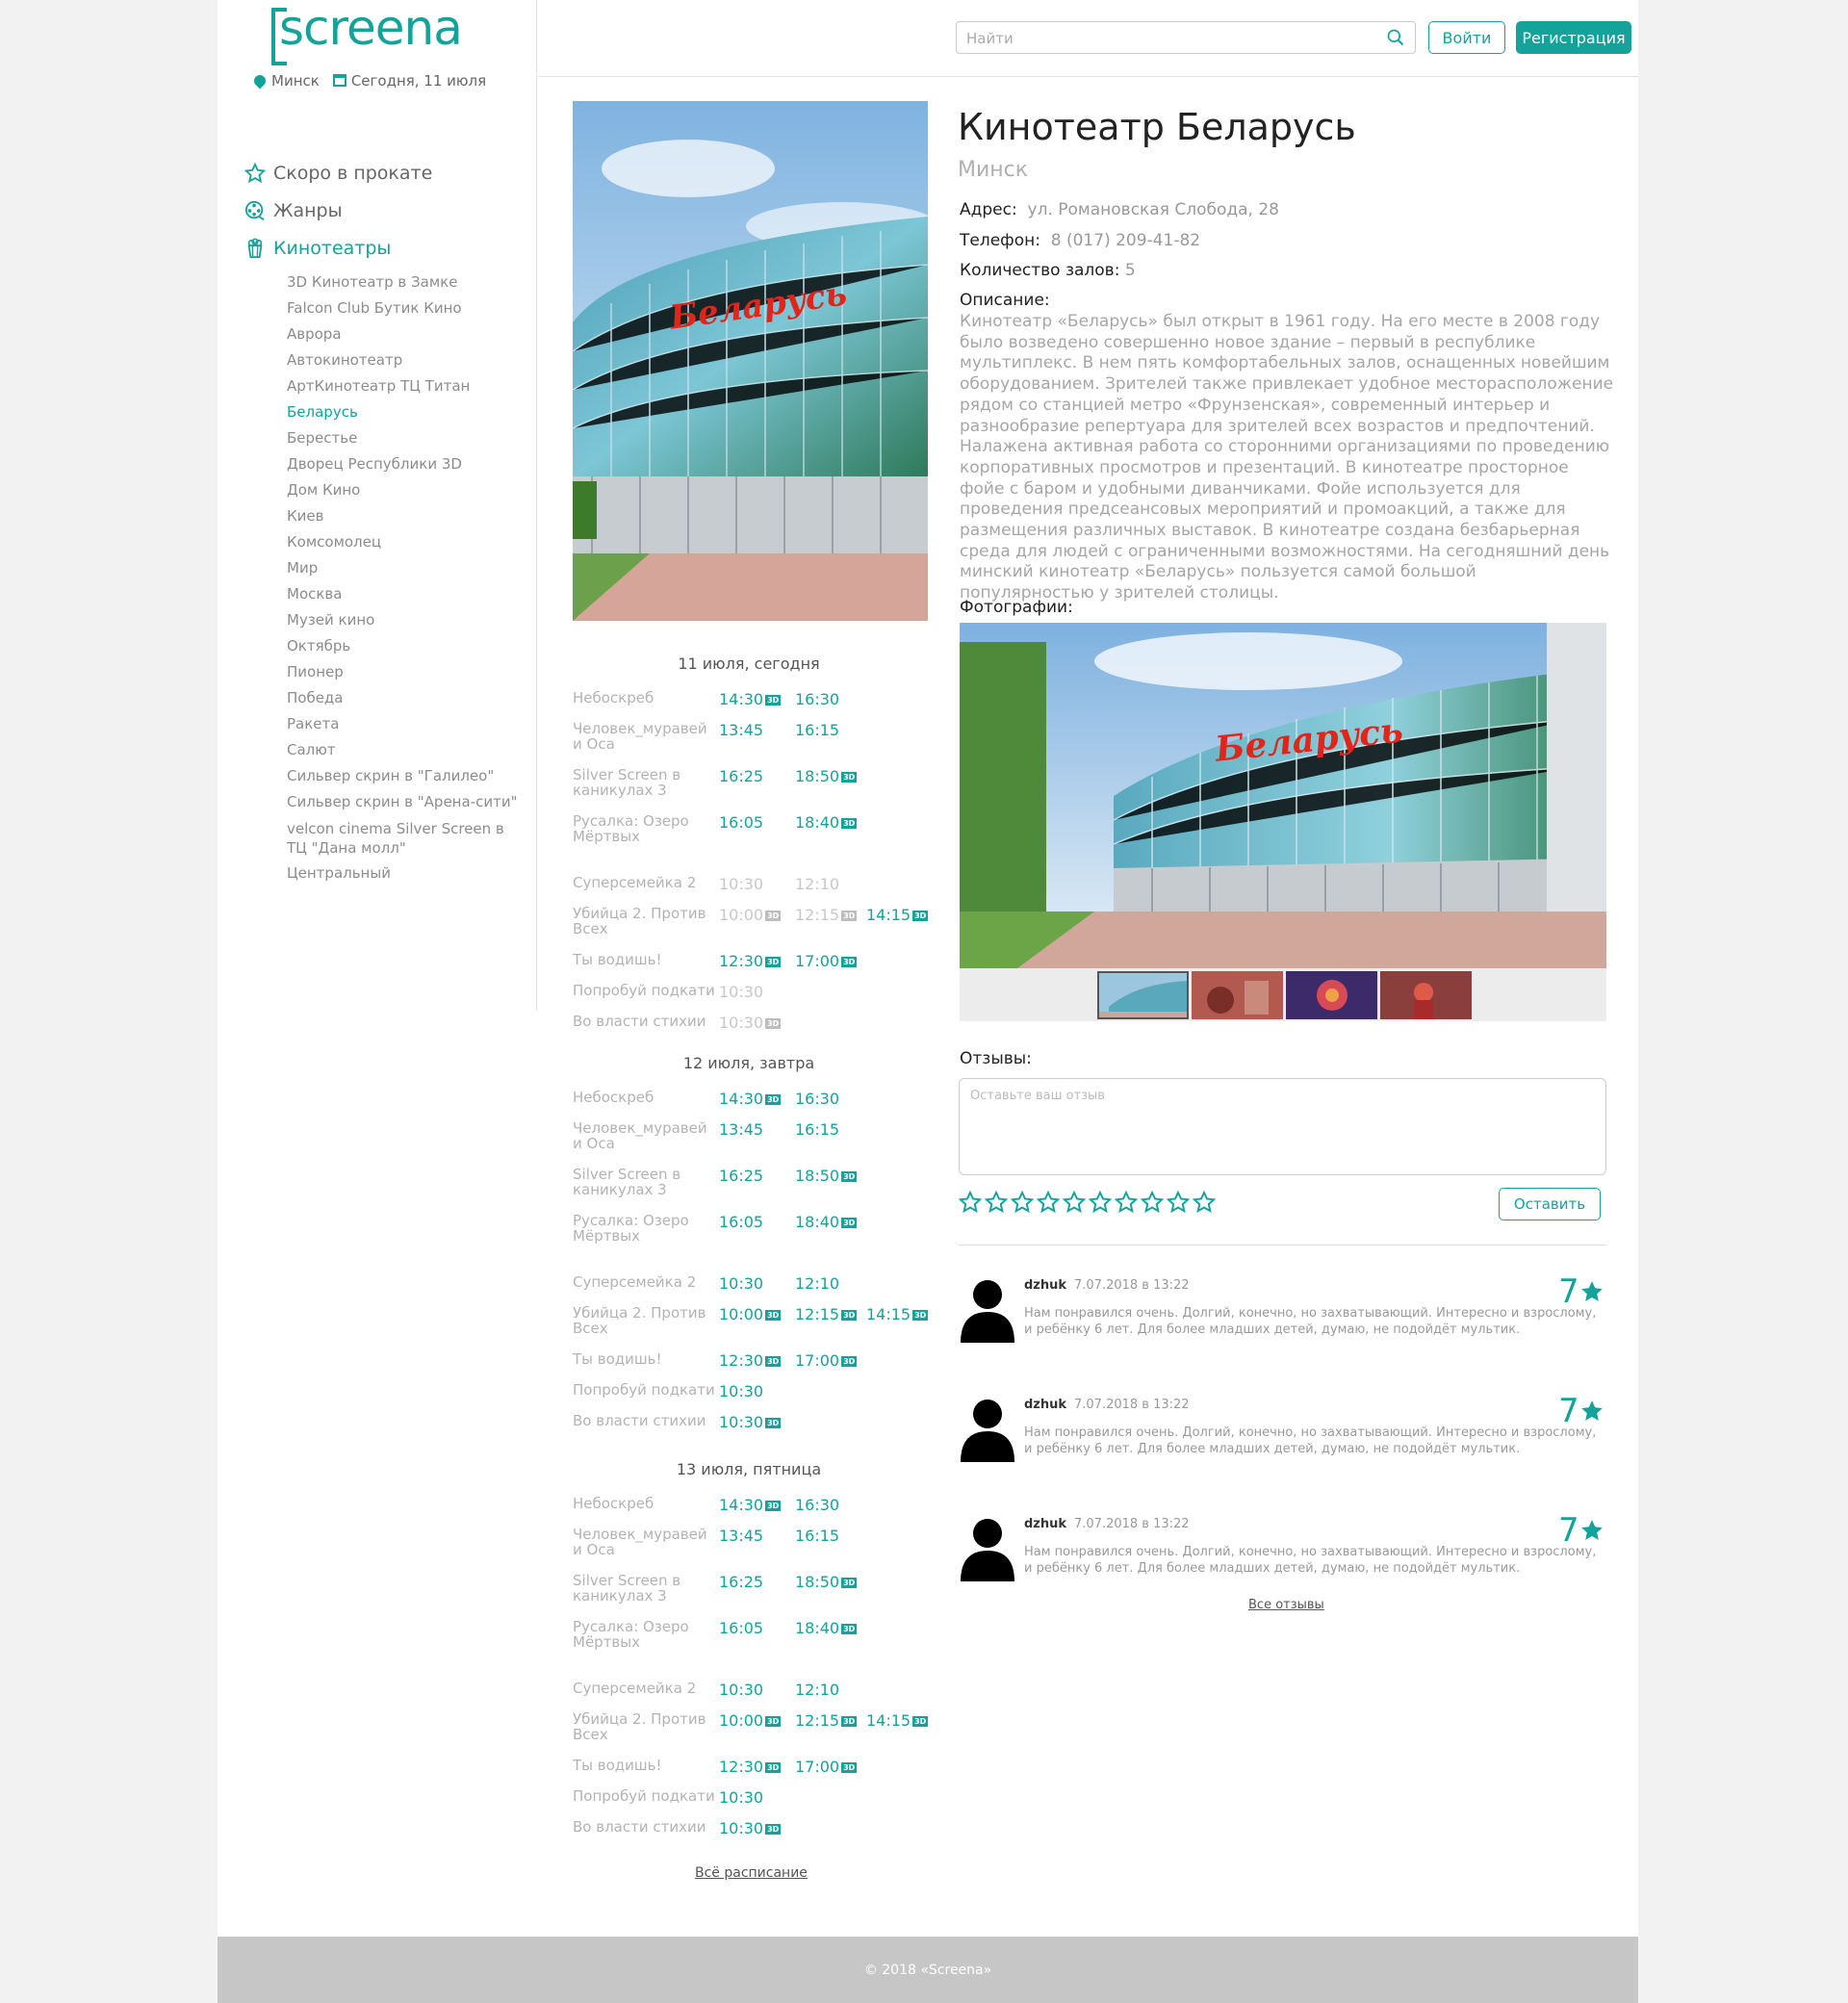 The height and width of the screenshot is (2003, 1848). I want to click on login-button: Войти, so click(1466, 37).